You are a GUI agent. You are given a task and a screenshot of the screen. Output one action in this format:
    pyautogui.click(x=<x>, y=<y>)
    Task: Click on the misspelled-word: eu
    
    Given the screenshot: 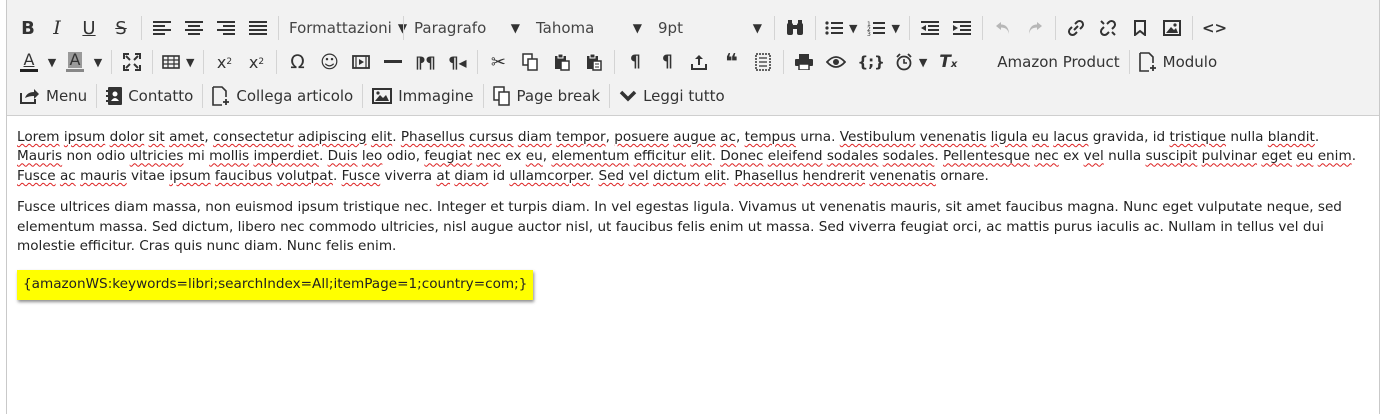 What is the action you would take?
    pyautogui.click(x=534, y=156)
    